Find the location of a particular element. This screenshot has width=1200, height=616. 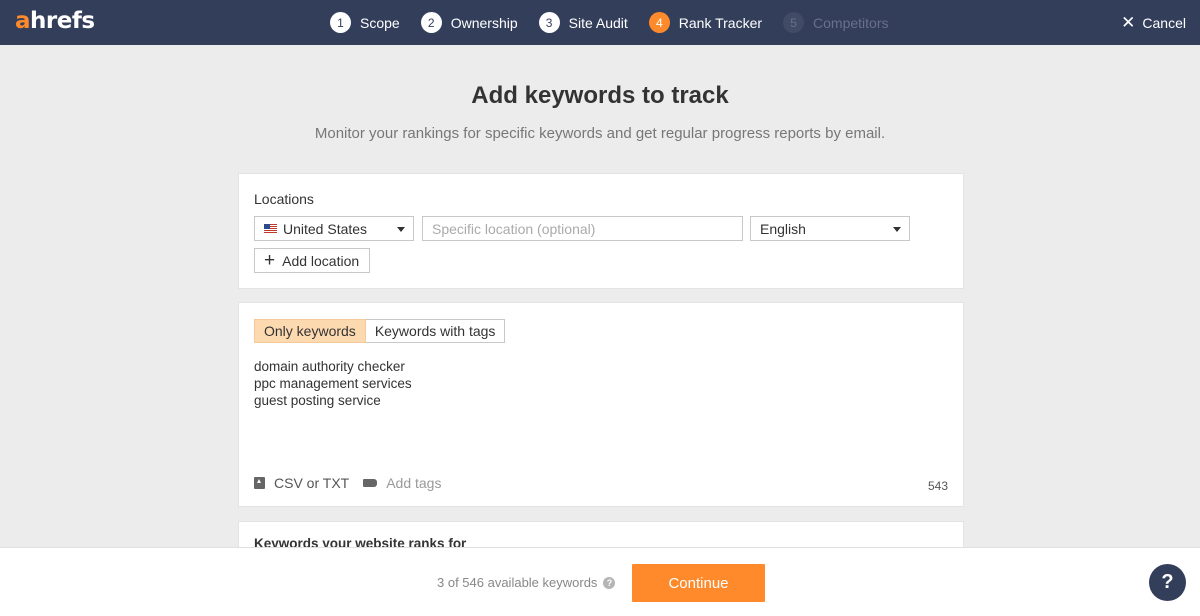

plus-icon: + is located at coordinates (270, 260).